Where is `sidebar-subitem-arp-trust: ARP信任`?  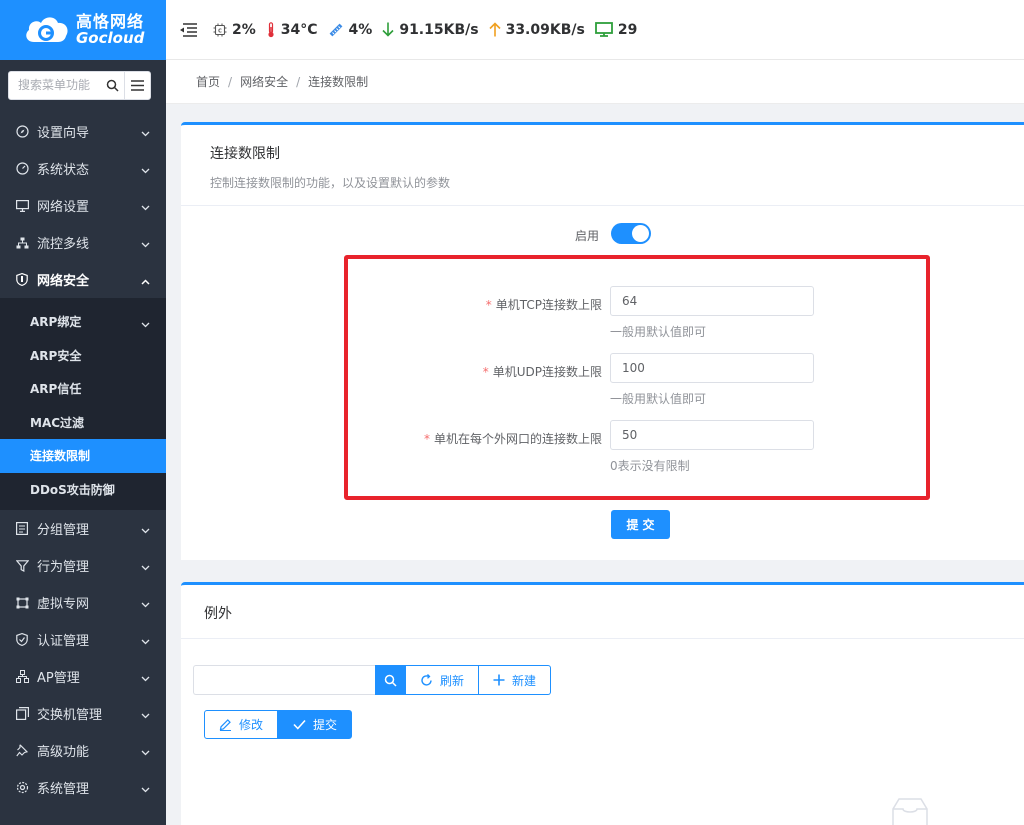
sidebar-subitem-arp-trust: ARP信任 is located at coordinates (83, 389).